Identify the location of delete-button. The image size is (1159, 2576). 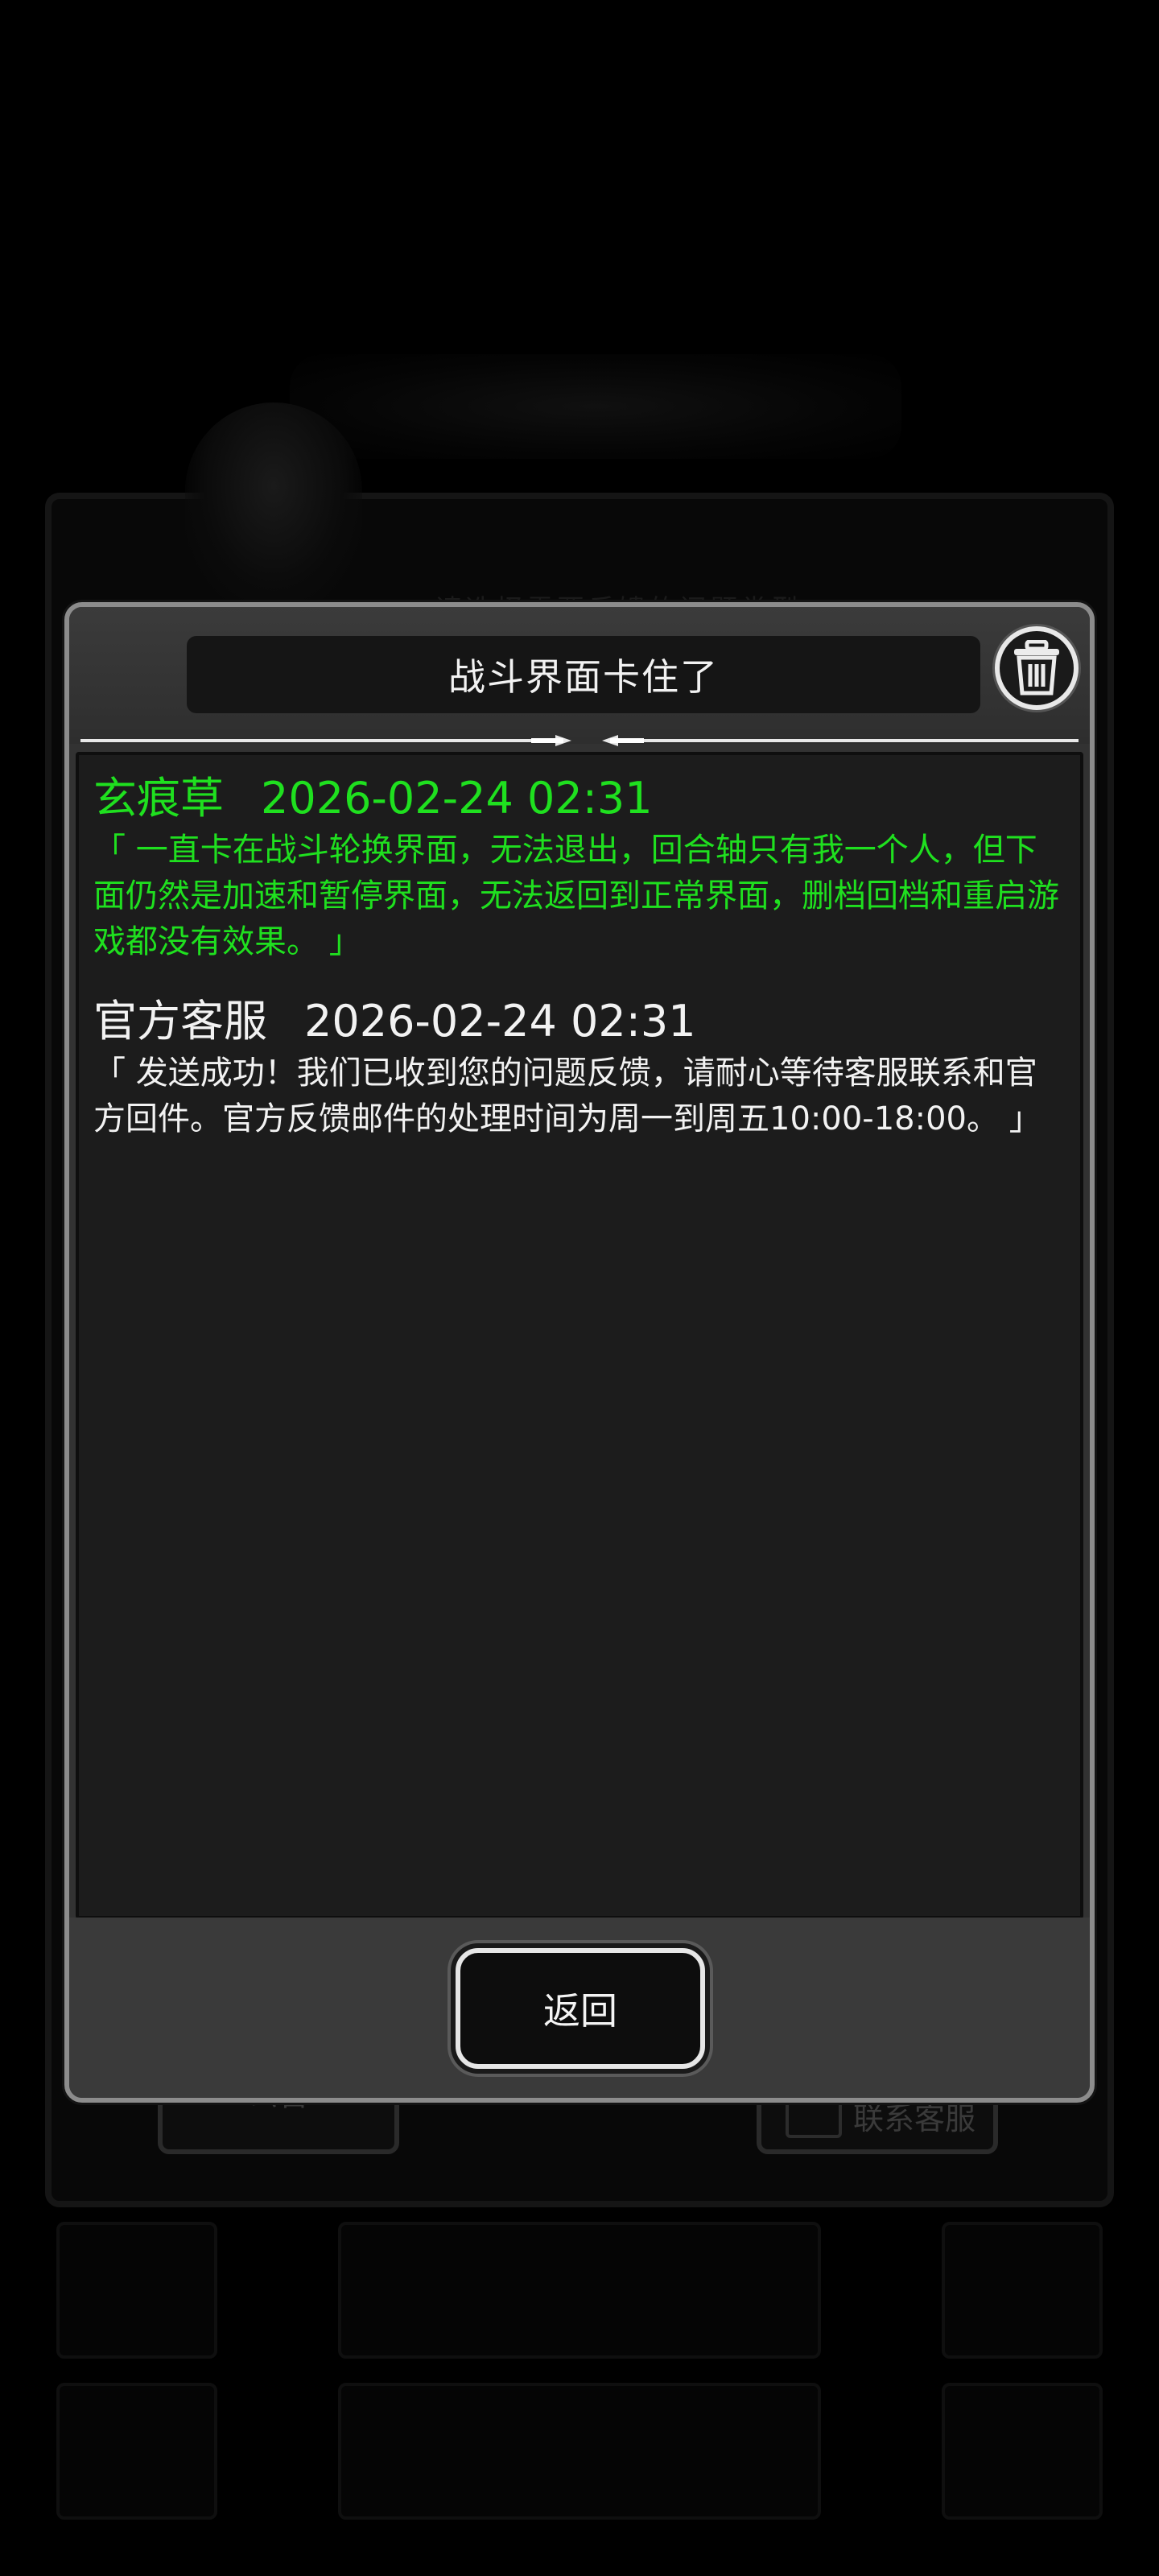
(1037, 668).